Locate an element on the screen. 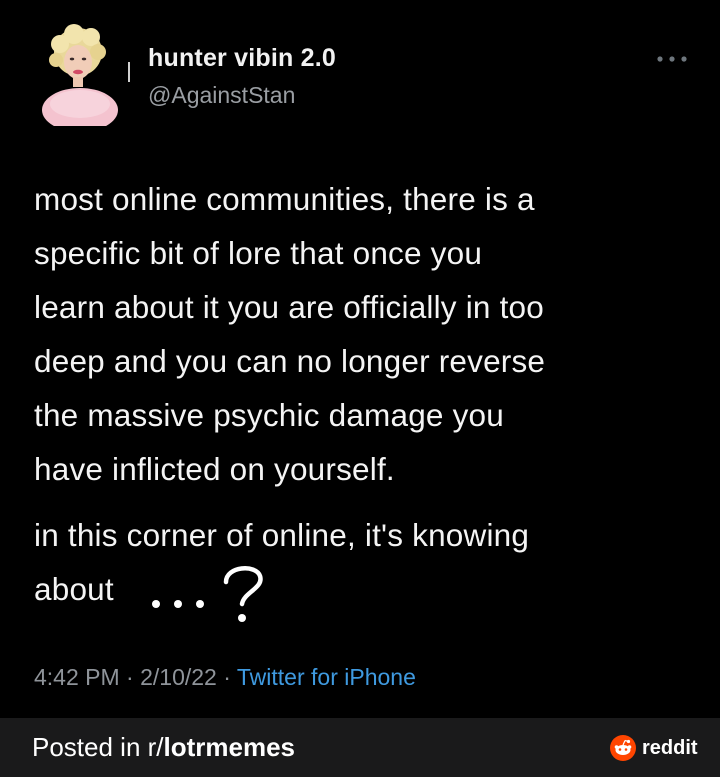 This screenshot has width=720, height=777. posted-in-label: Posted in r/lotrmemes is located at coordinates (163, 747).